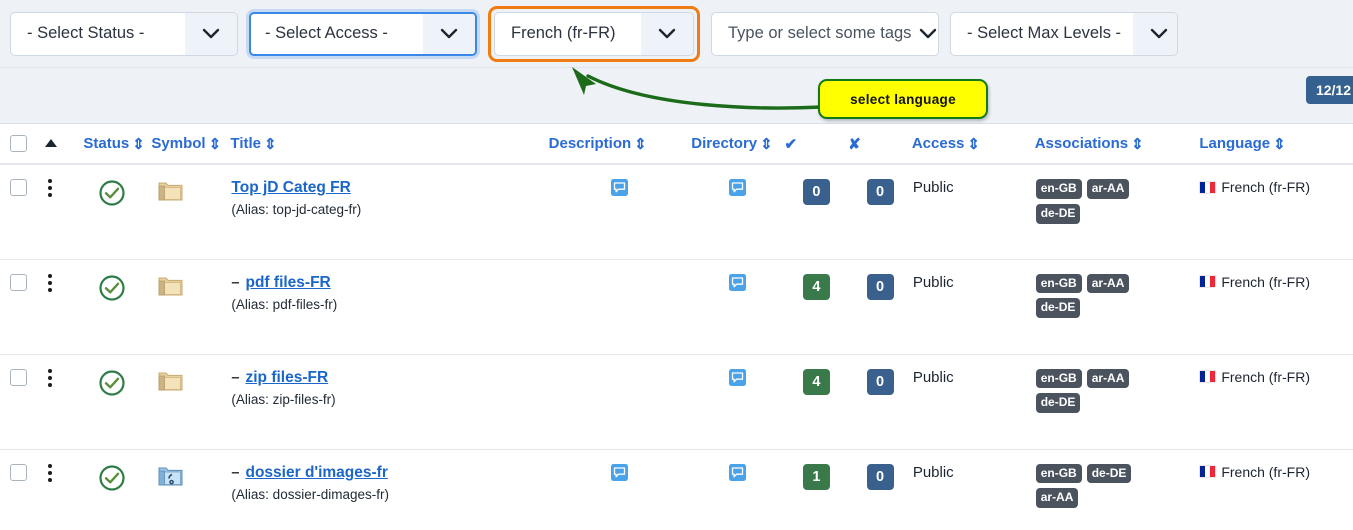  I want to click on header-directory: Directory ⇕, so click(738, 144).